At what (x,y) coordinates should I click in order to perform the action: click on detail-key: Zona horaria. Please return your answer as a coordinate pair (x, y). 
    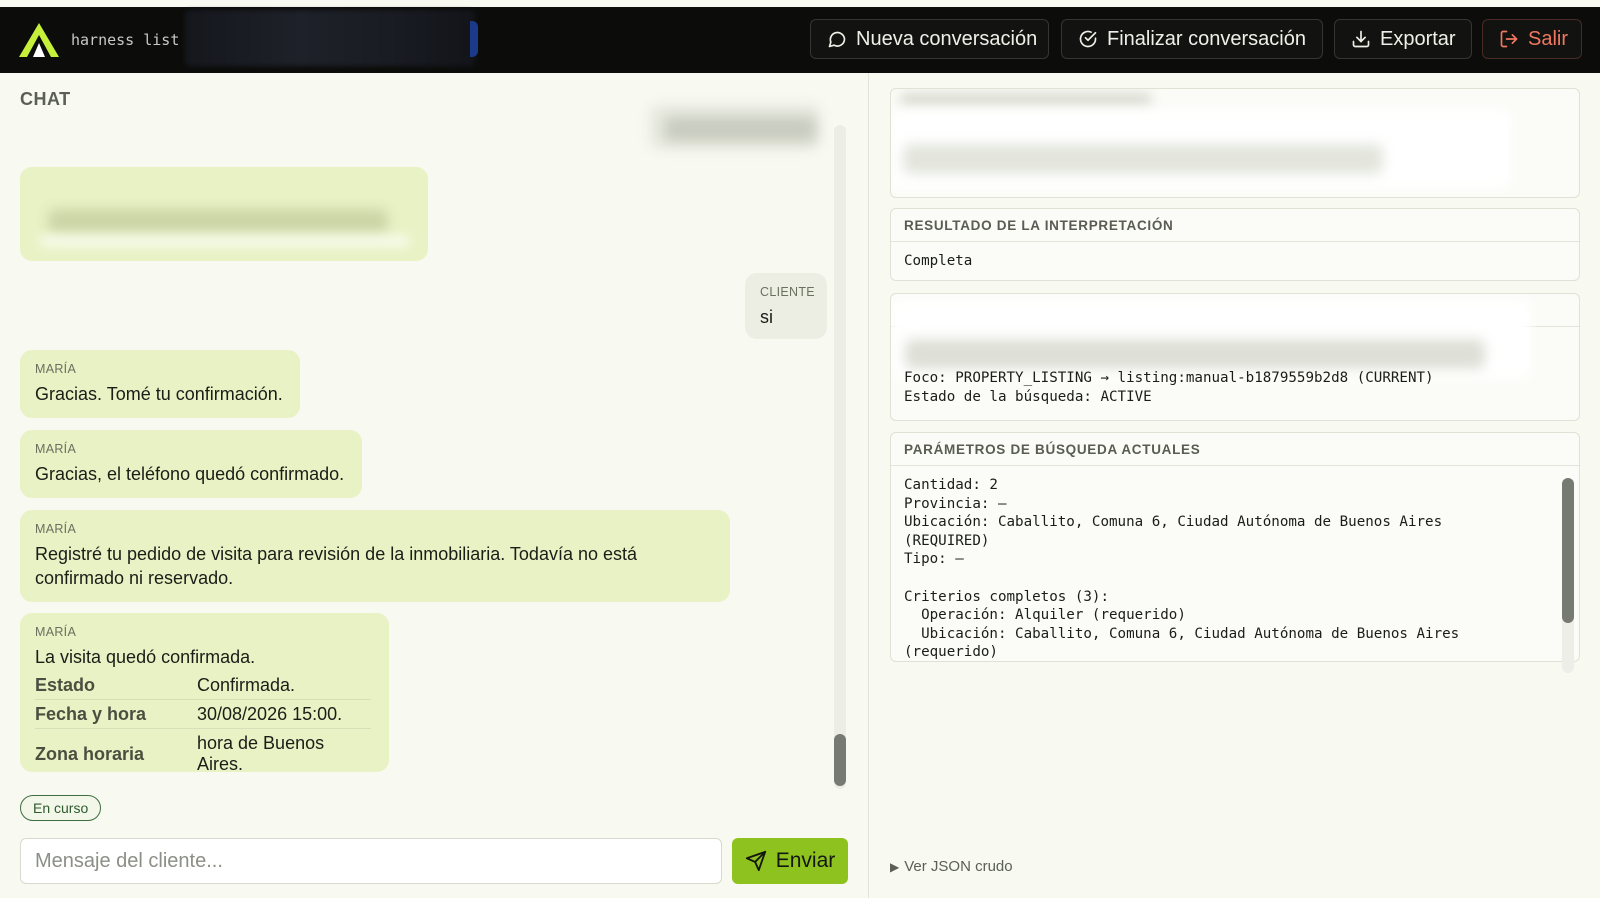
    Looking at the image, I should click on (90, 753).